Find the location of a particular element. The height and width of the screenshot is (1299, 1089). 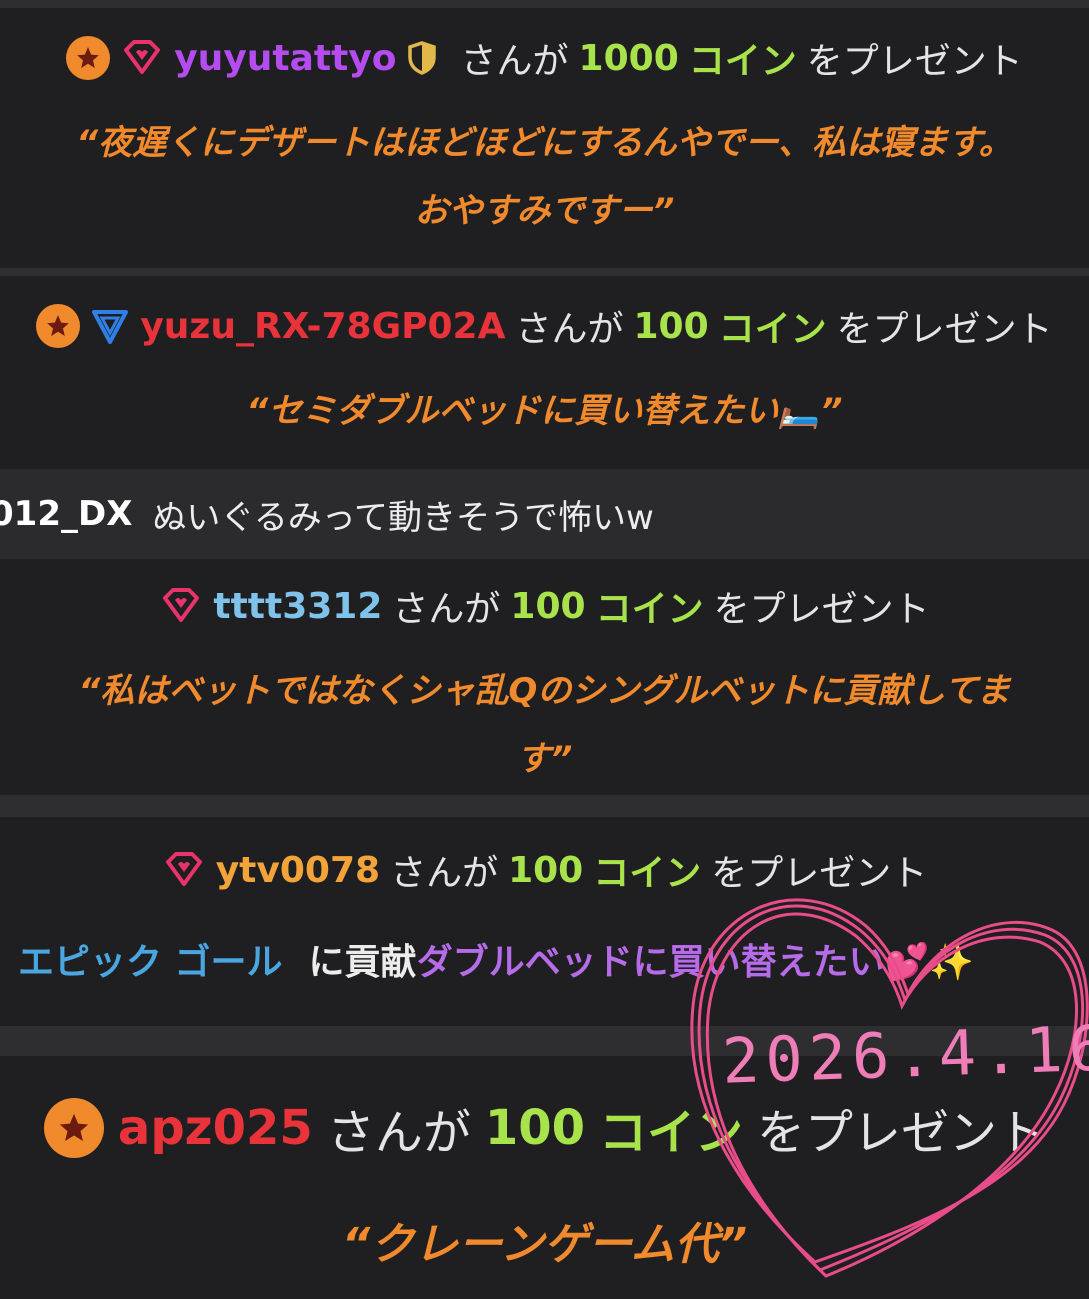

gift-message-line: す” is located at coordinates (544, 758).